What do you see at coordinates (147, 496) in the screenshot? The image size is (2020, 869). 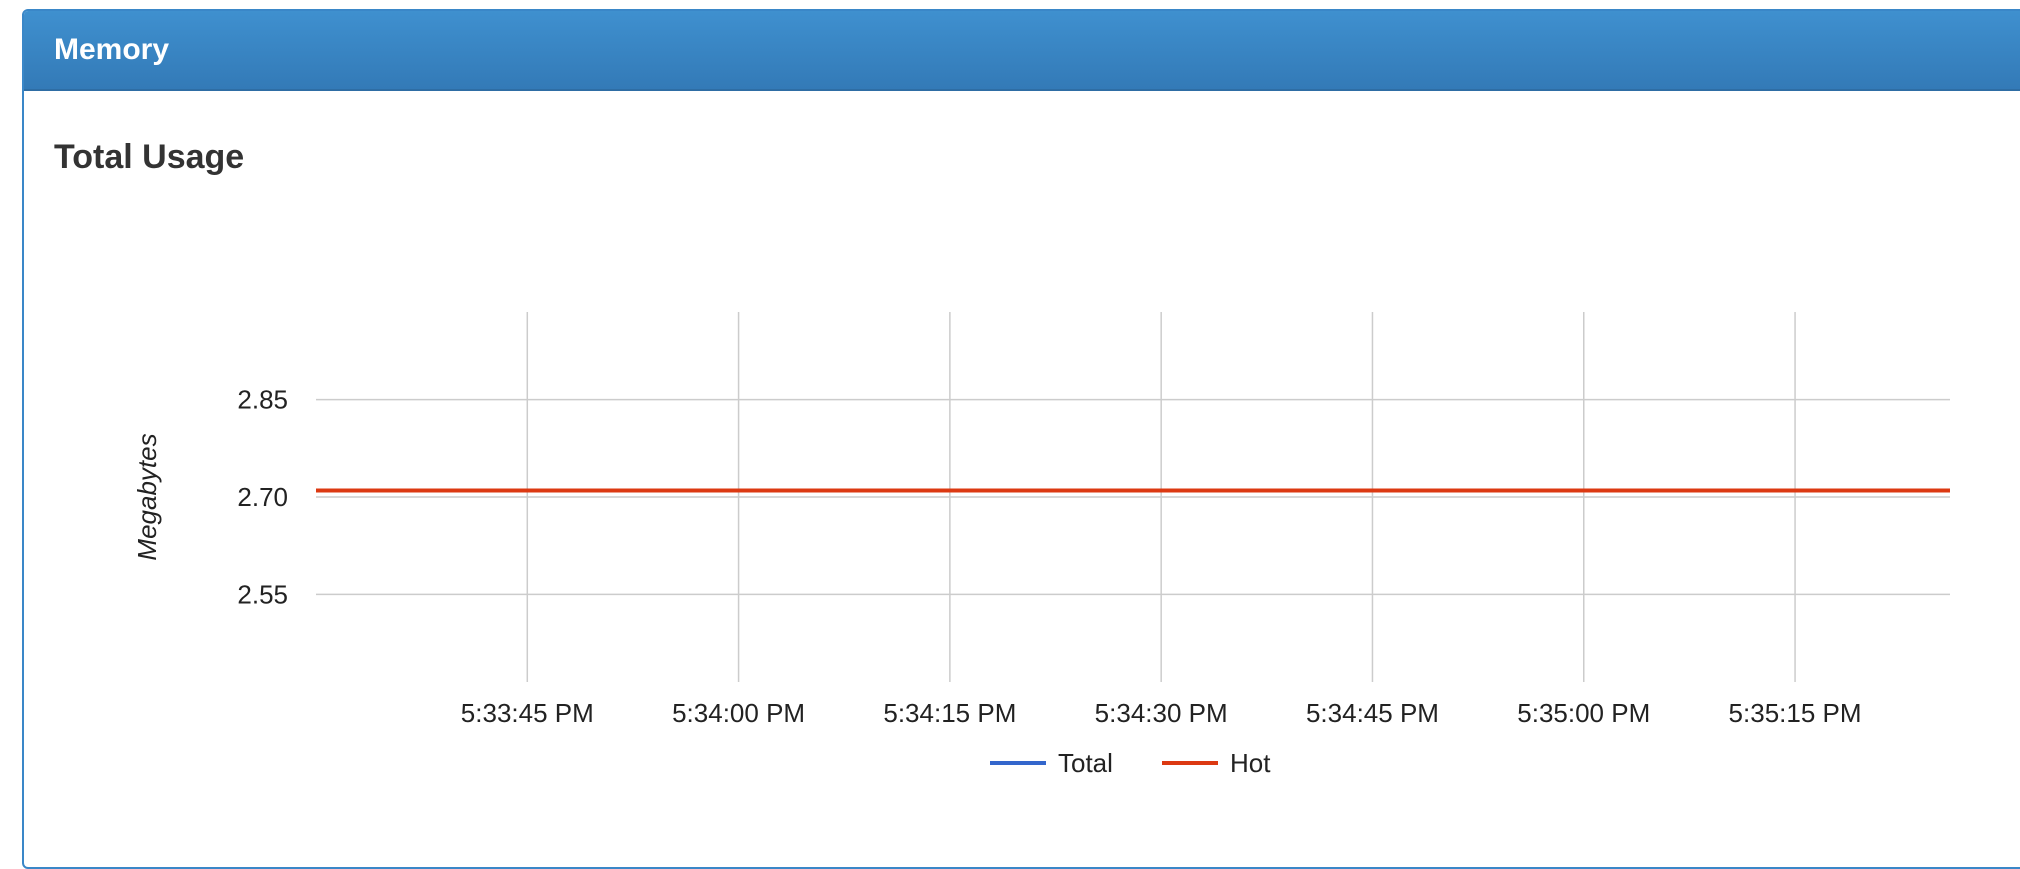 I see `y-axis-title: Megabytes` at bounding box center [147, 496].